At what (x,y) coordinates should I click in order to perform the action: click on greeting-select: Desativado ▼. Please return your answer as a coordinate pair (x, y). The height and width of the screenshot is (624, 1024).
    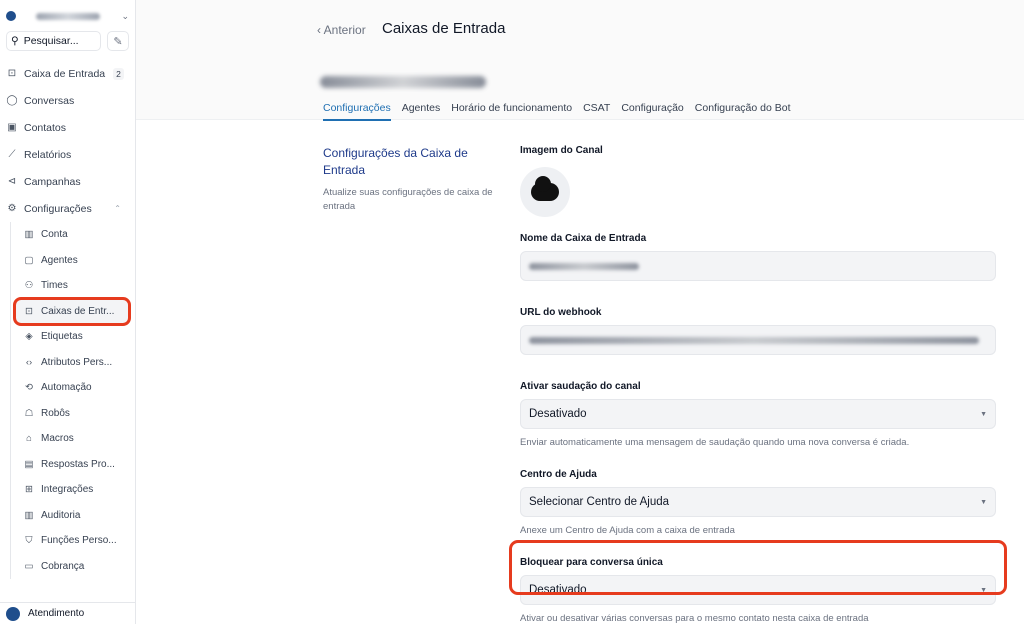
    Looking at the image, I should click on (758, 414).